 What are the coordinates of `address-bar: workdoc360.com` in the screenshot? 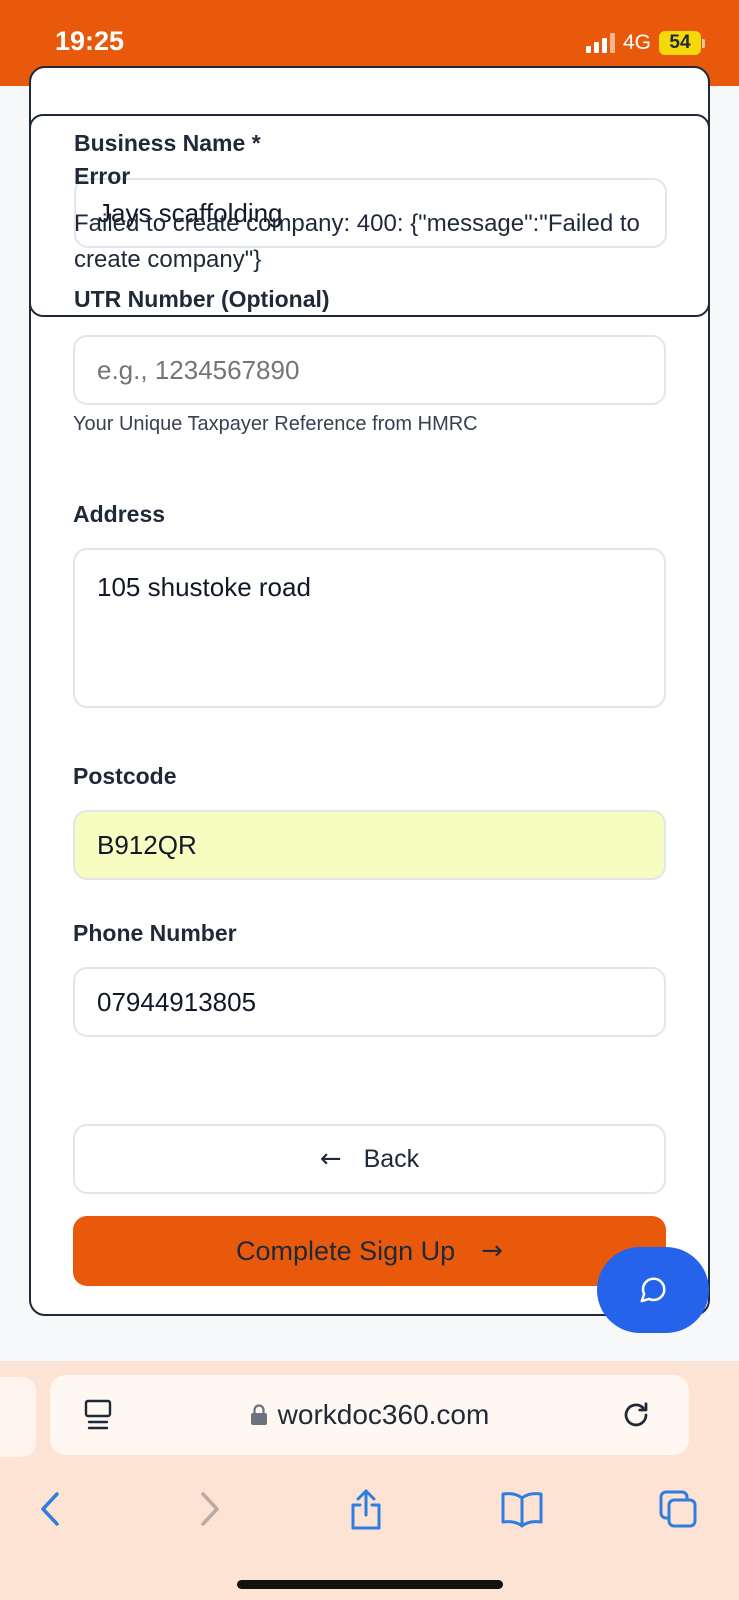 It's located at (369, 1415).